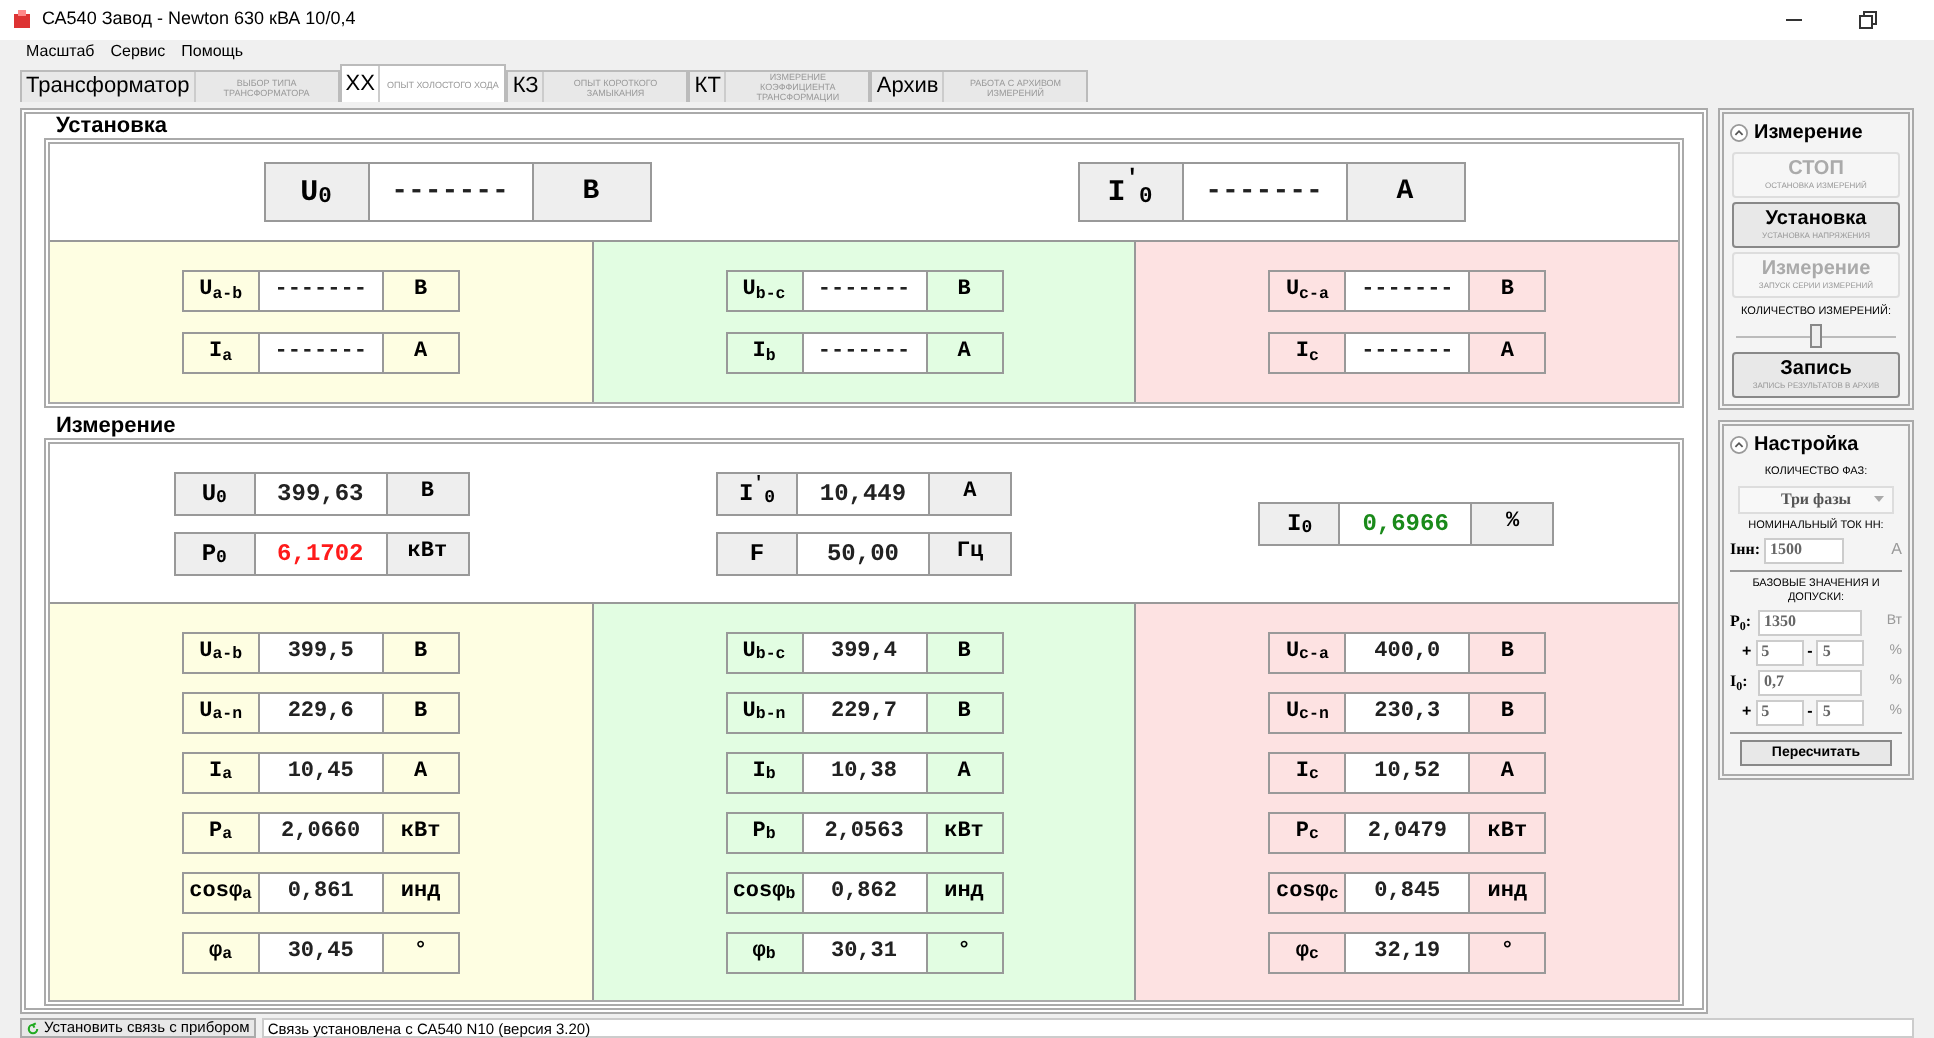  I want to click on readout-value: 10,45, so click(321, 772).